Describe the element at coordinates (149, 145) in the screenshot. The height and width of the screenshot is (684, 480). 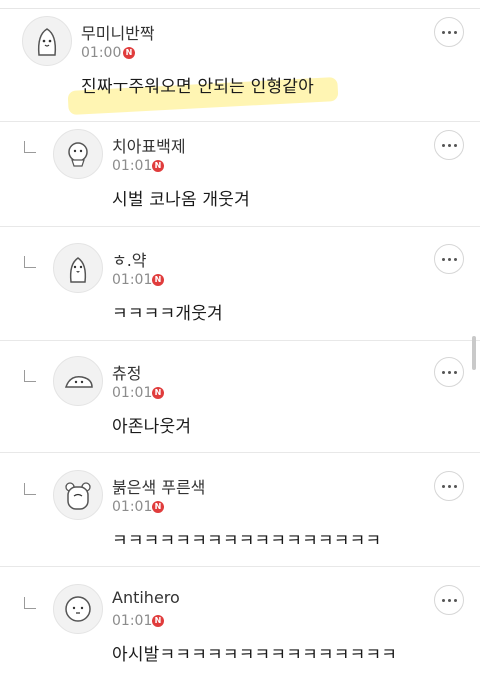
I see `comment-author: 치아표백제` at that location.